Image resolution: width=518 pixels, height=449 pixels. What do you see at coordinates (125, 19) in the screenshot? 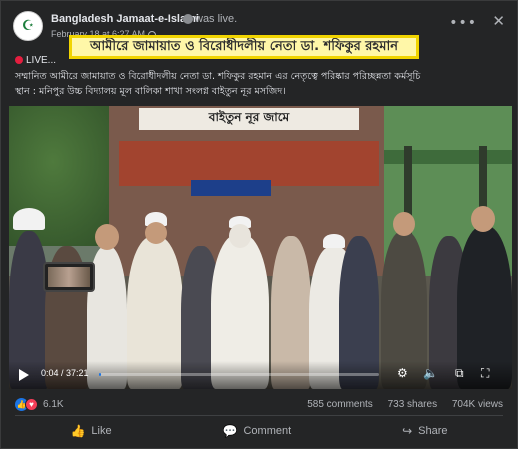
I see `page-name-link: Bangladesh Jamaat-e-Islami` at bounding box center [125, 19].